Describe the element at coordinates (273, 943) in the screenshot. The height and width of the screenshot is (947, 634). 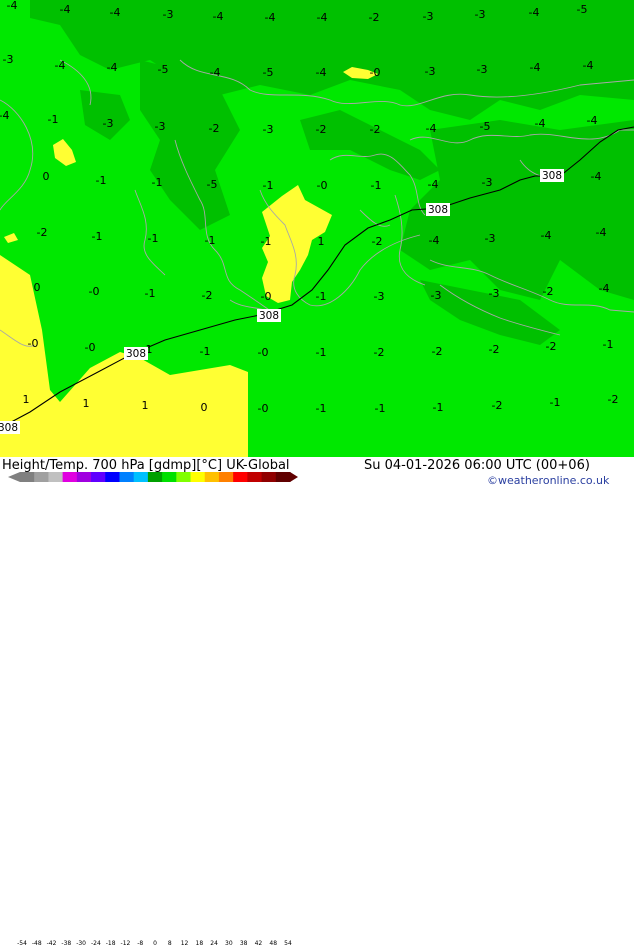
I see `colorbar-tick-label: 48` at that location.